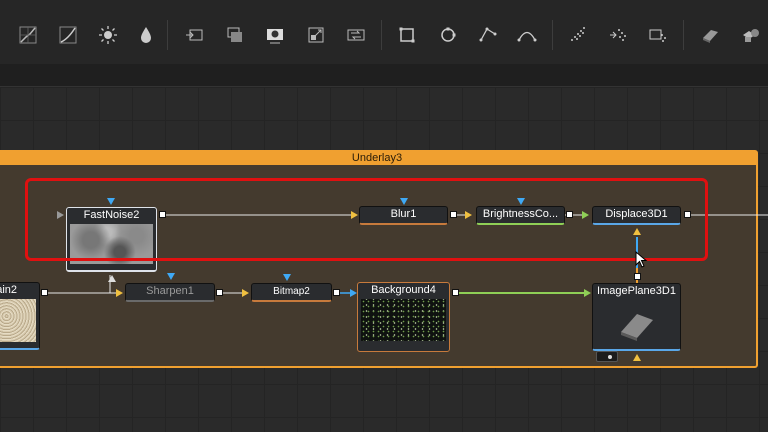  What do you see at coordinates (119, 293) in the screenshot?
I see `sharpen-input-port` at bounding box center [119, 293].